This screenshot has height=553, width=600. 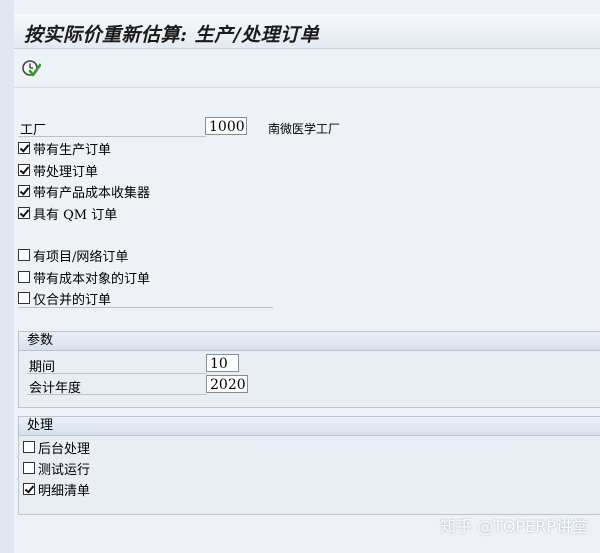 I want to click on page-title: 按实际价重新估算: 生产/处理订单, so click(x=172, y=35).